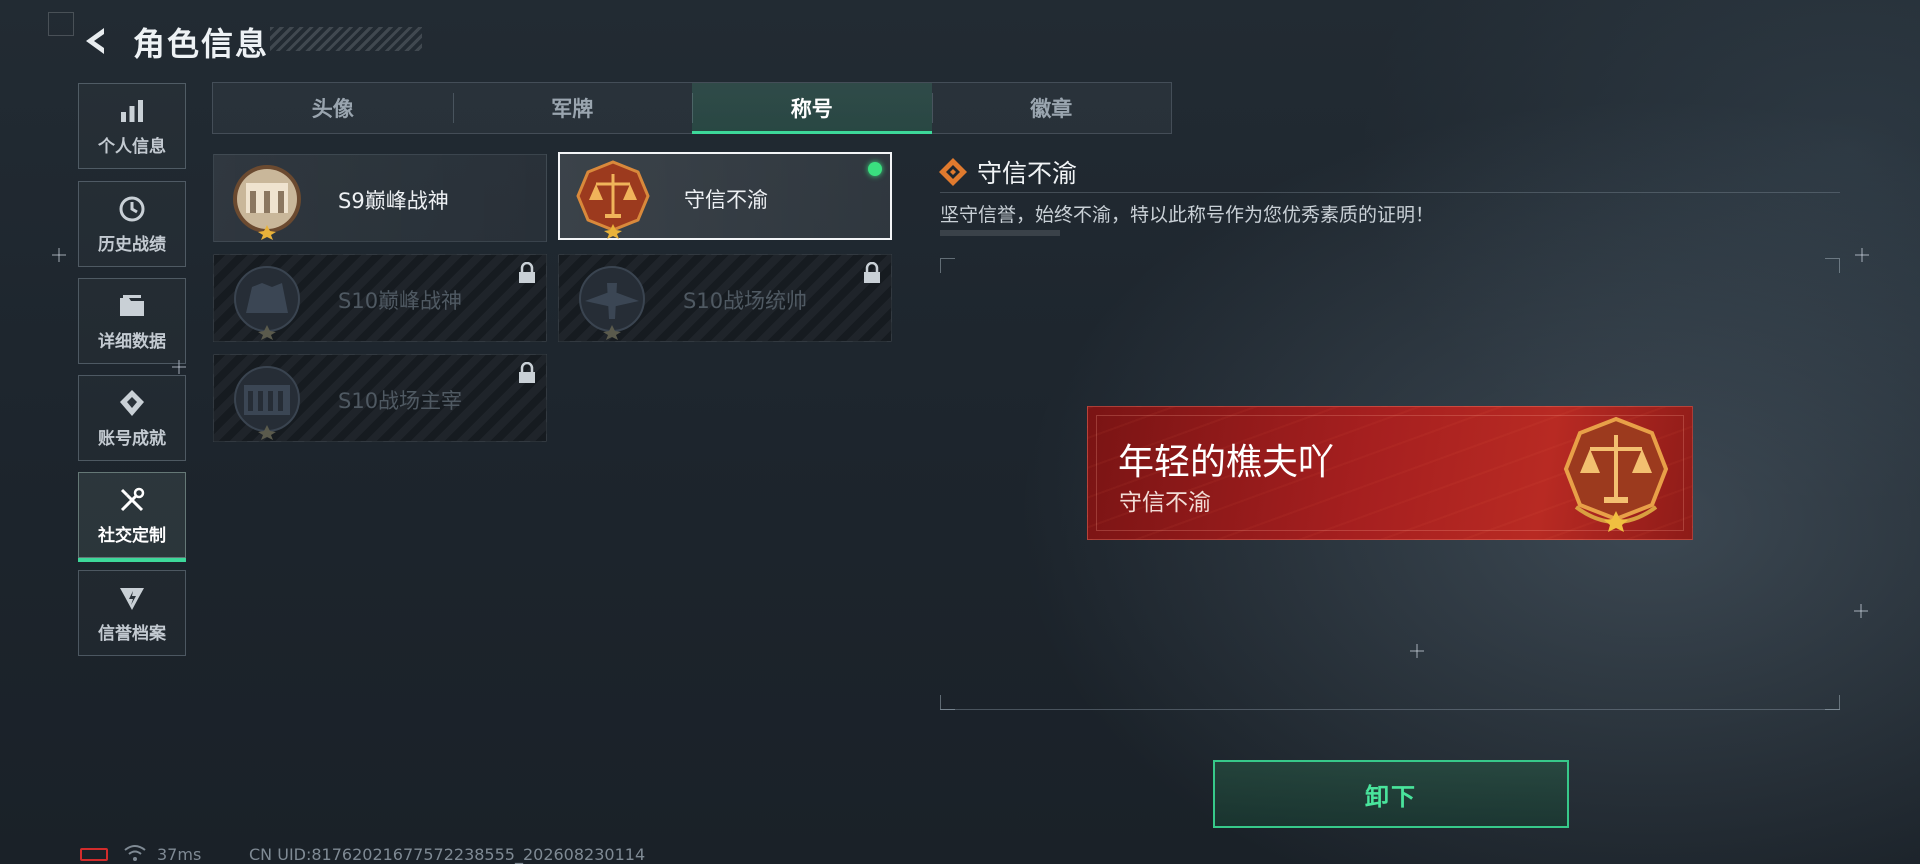 The height and width of the screenshot is (864, 1920). Describe the element at coordinates (393, 201) in the screenshot. I see `title-card-name: S9巅峰战神` at that location.